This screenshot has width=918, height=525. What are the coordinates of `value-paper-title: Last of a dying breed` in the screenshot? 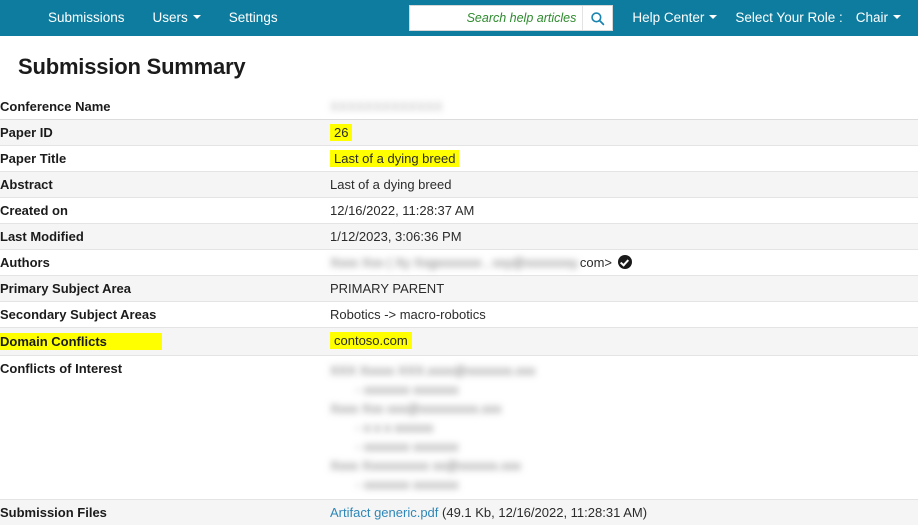 It's located at (624, 159).